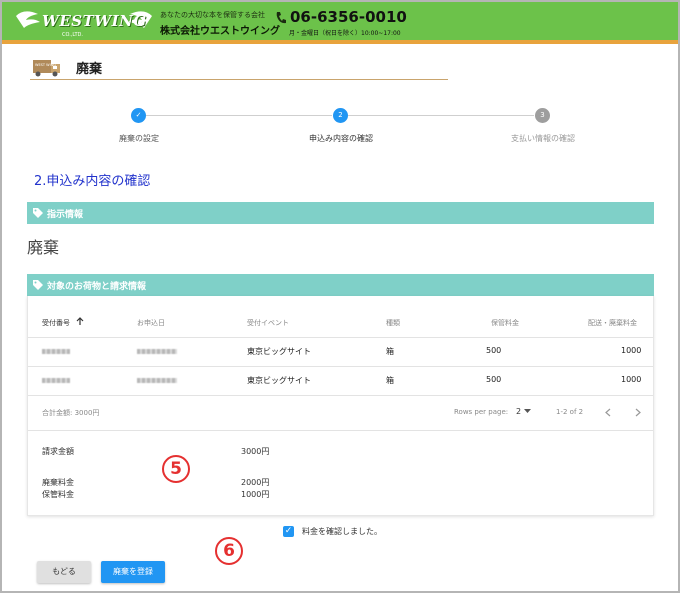  Describe the element at coordinates (212, 15) in the screenshot. I see `tagline: あなたの大切な本を保管する会社` at that location.